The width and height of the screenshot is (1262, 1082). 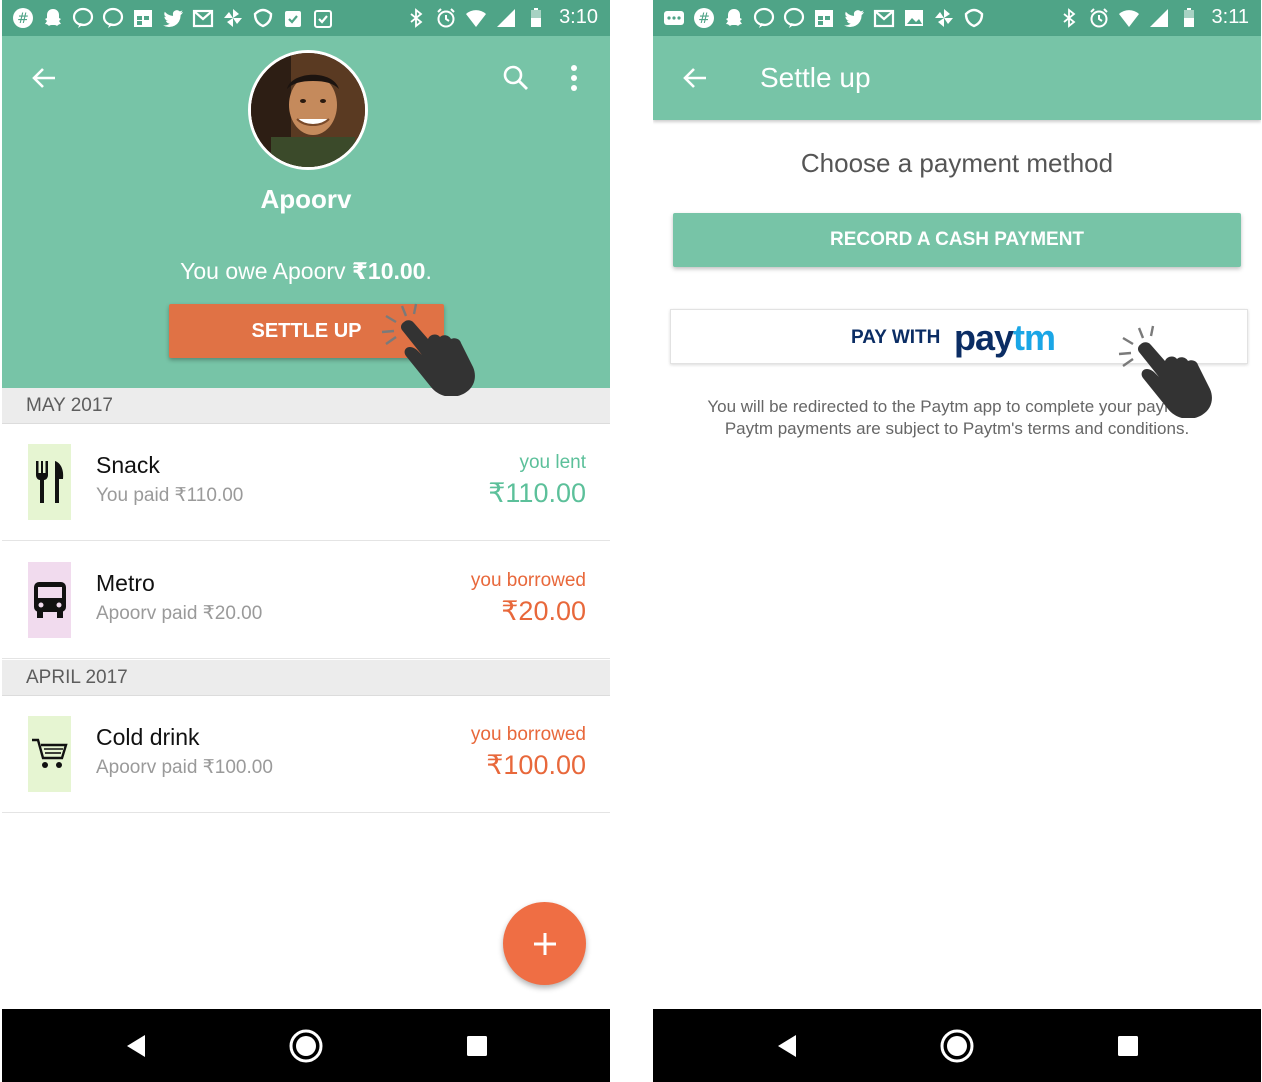 I want to click on system-status: 3:10, so click(x=501, y=17).